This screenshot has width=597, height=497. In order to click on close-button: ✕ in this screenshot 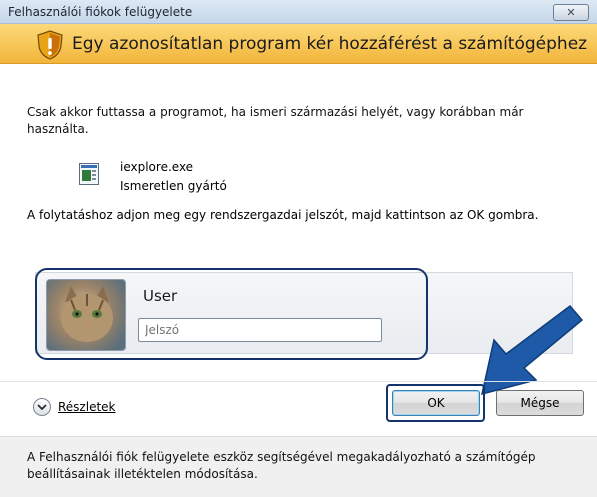, I will do `click(571, 12)`.